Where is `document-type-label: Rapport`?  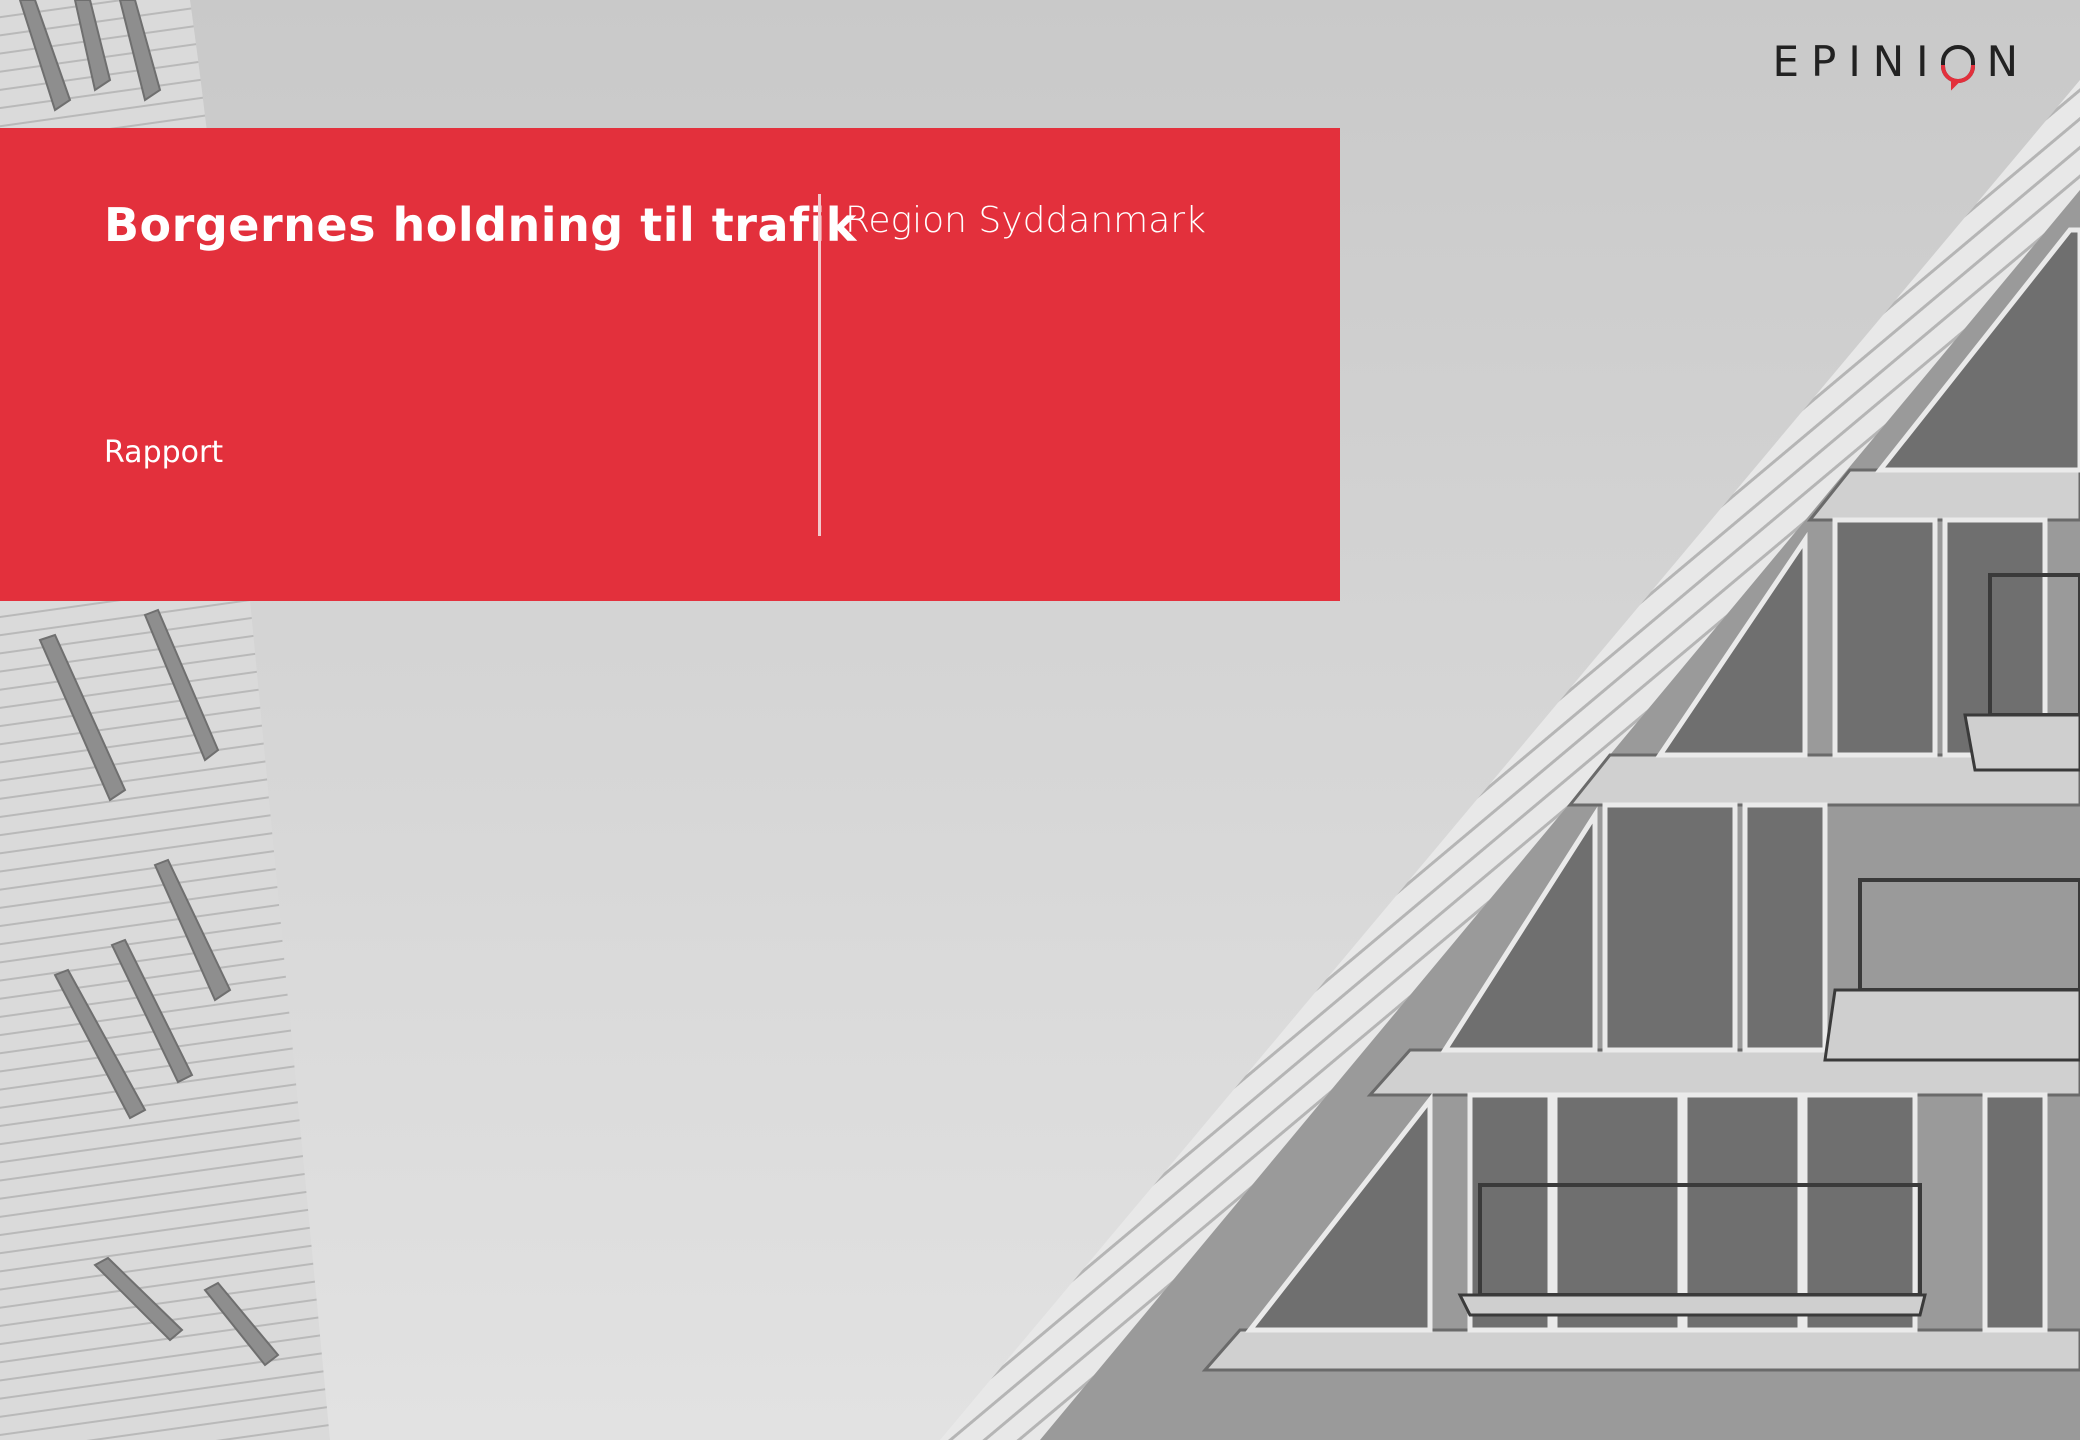 document-type-label: Rapport is located at coordinates (164, 452).